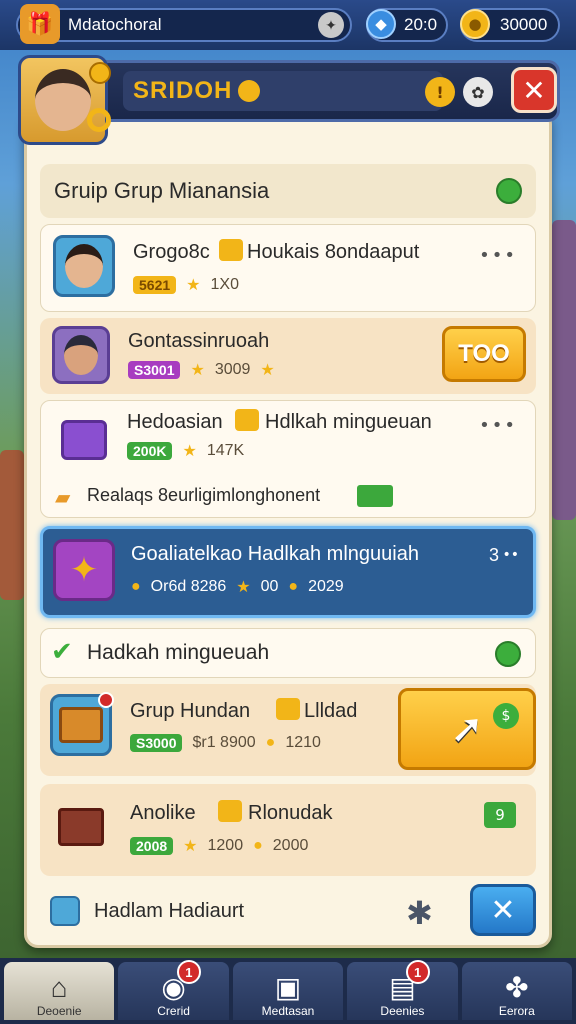  I want to click on level-tag: 2008, so click(152, 846).